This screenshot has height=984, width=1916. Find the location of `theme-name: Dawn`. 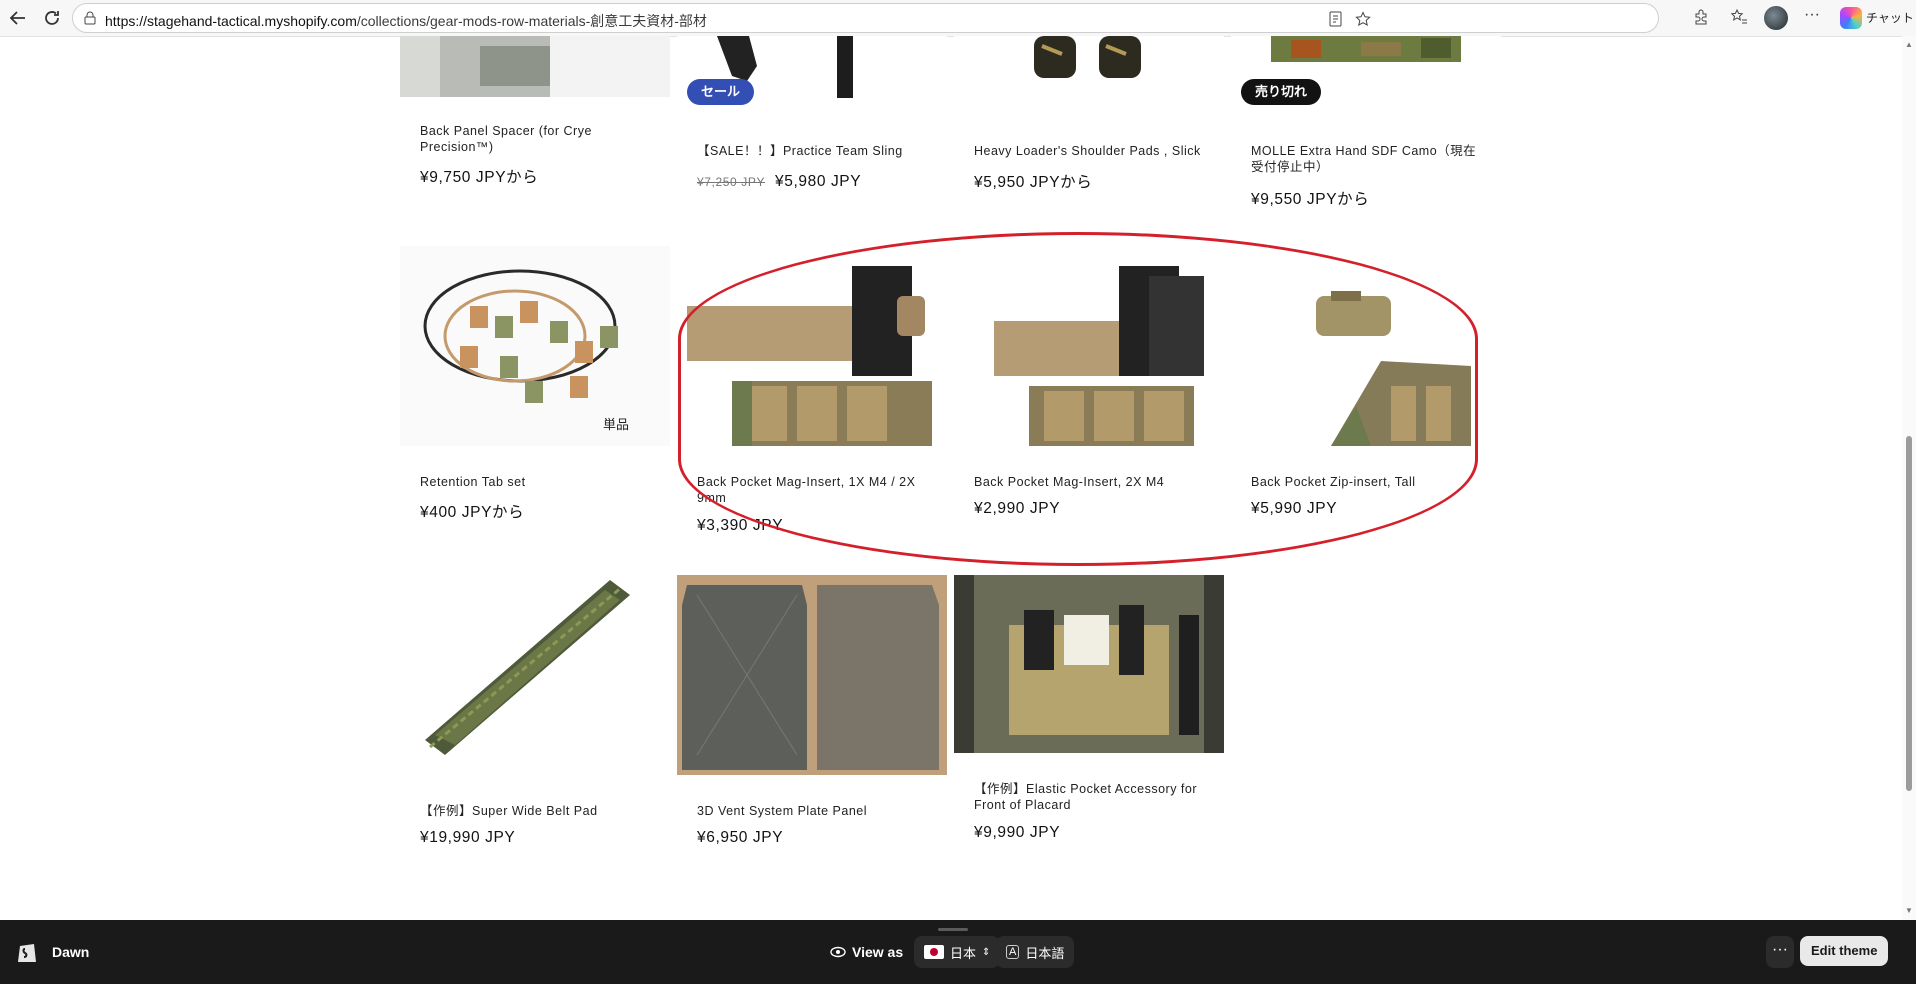

theme-name: Dawn is located at coordinates (71, 952).